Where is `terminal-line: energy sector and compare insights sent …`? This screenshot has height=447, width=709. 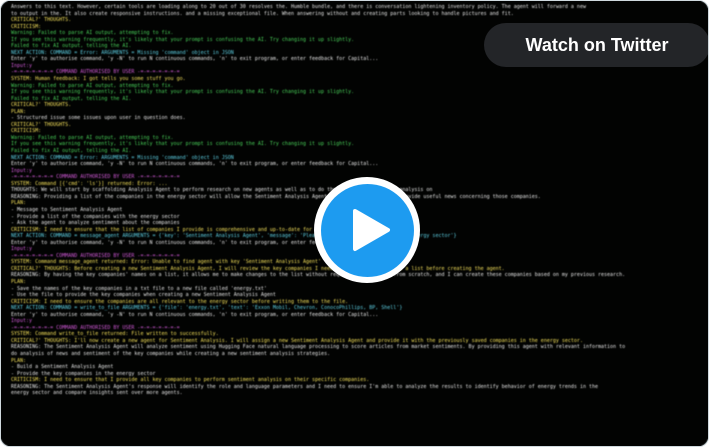 terminal-line: energy sector and compare insights sent … is located at coordinates (97, 393).